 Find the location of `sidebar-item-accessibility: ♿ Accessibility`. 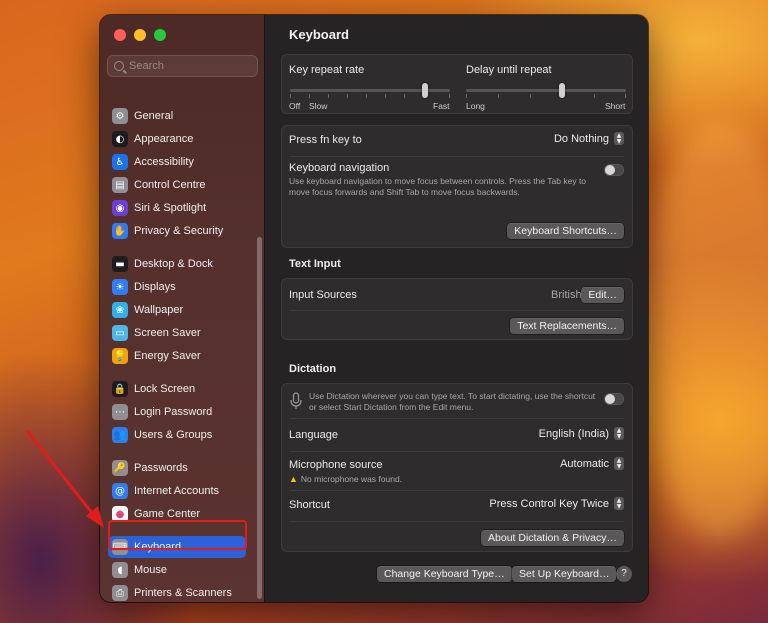

sidebar-item-accessibility: ♿ Accessibility is located at coordinates (177, 162).